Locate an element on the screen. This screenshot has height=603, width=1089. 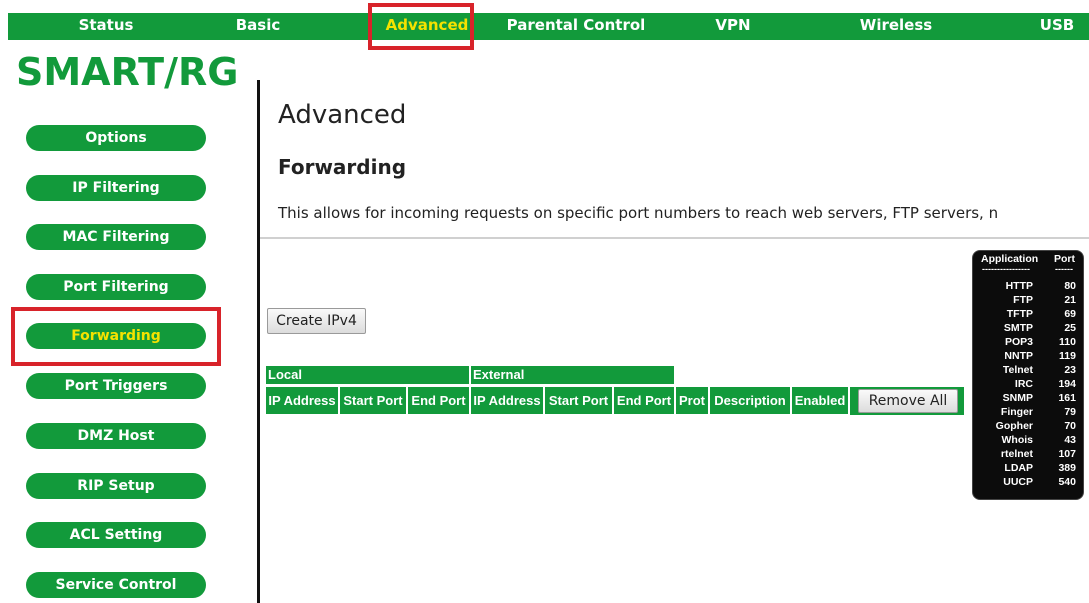
forwarding-highlight-box is located at coordinates (116, 336).